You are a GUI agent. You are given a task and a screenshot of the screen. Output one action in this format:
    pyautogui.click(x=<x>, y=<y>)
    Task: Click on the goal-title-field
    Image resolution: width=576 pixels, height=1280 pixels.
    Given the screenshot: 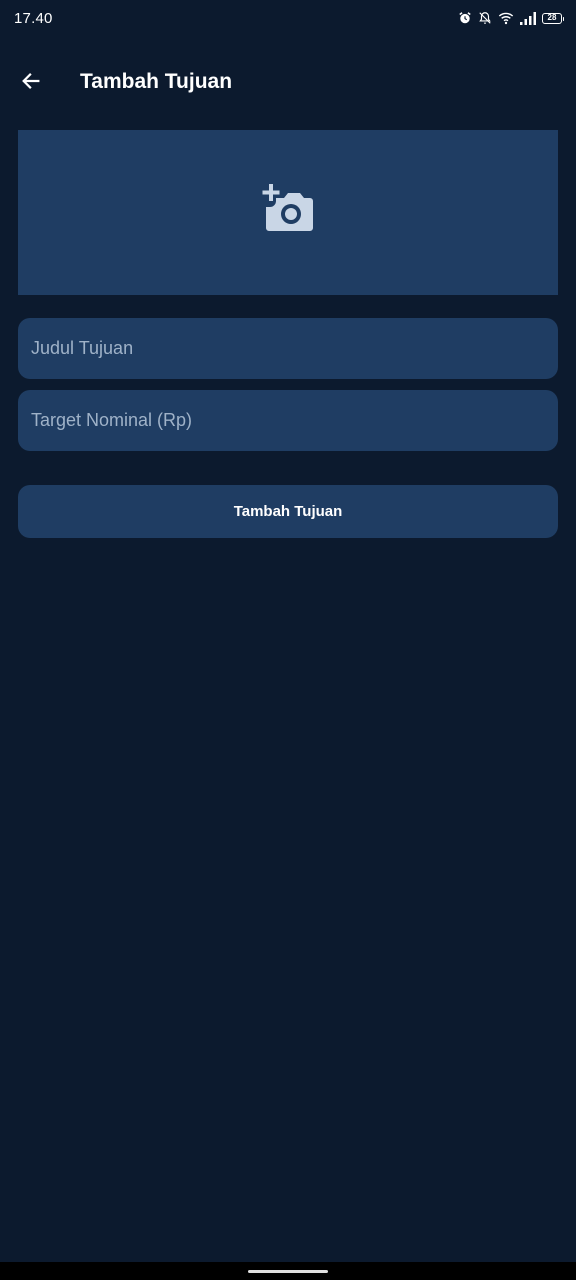 What is the action you would take?
    pyautogui.click(x=288, y=348)
    